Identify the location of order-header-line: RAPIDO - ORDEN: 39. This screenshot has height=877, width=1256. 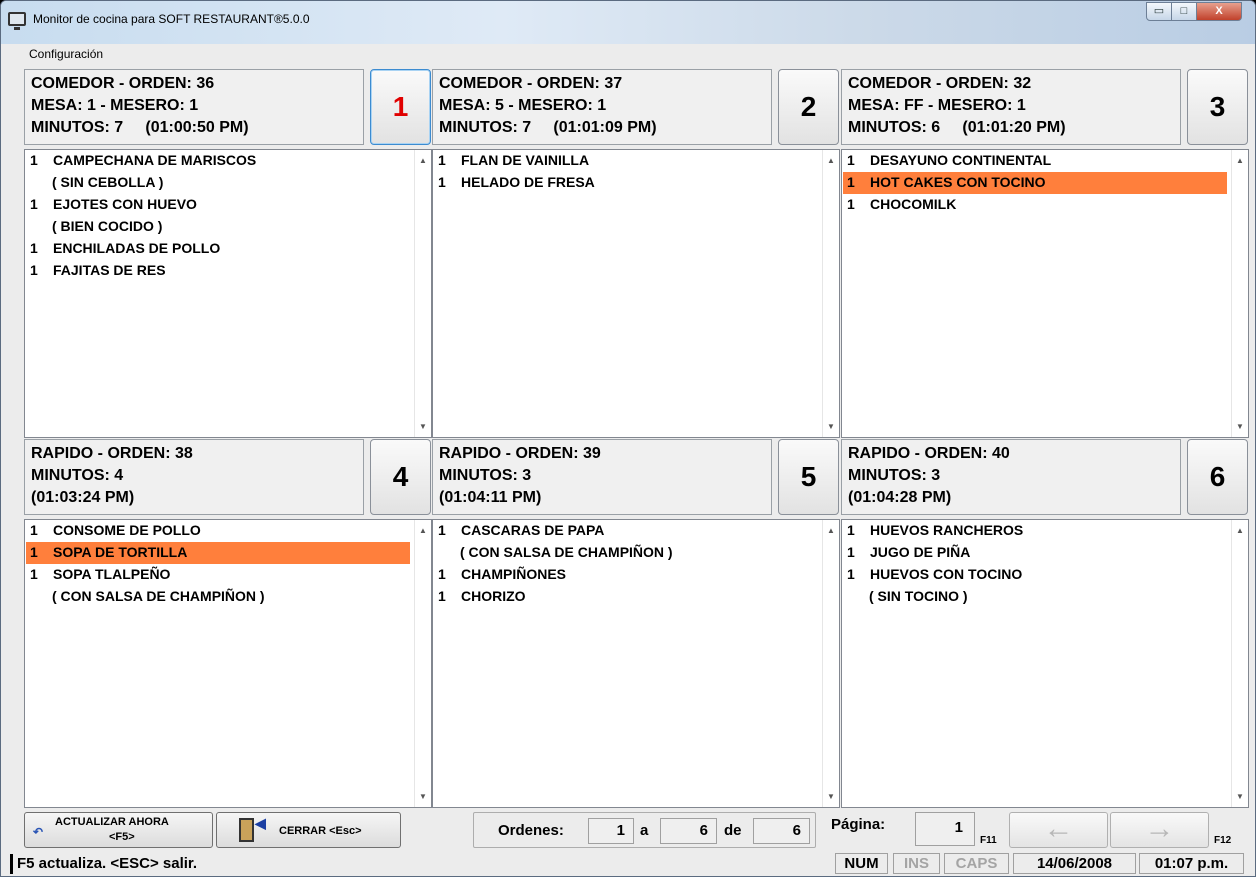
(520, 453).